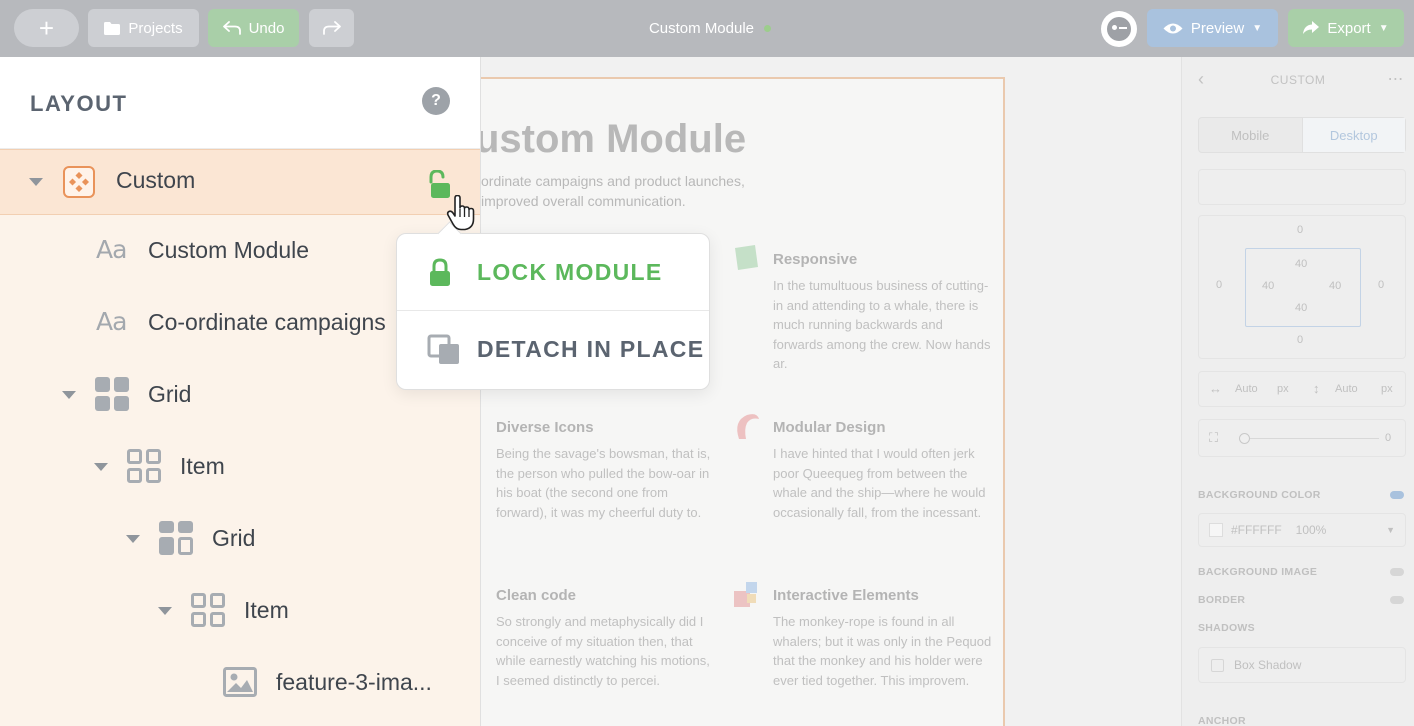 This screenshot has width=1414, height=726. I want to click on lock-icon, so click(440, 271).